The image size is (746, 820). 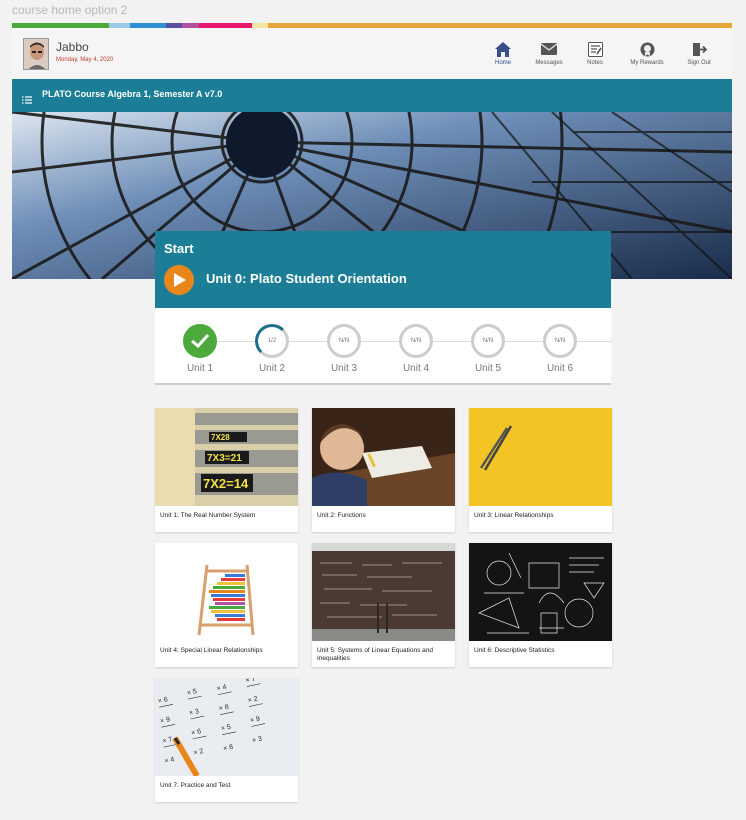 I want to click on unit-tile-2: Unit 2: Functions, so click(x=383, y=470).